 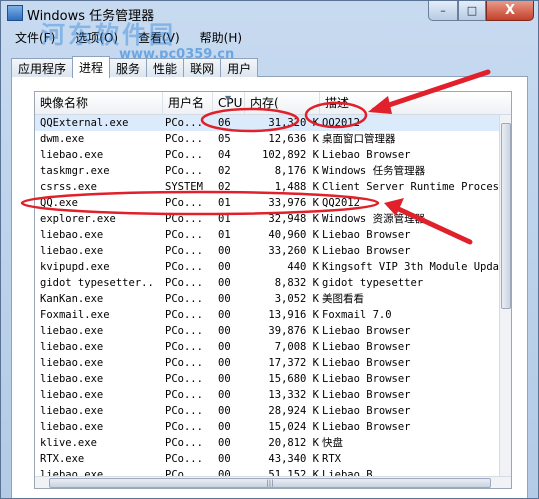 What do you see at coordinates (15, 13) in the screenshot?
I see `task-manager-icon` at bounding box center [15, 13].